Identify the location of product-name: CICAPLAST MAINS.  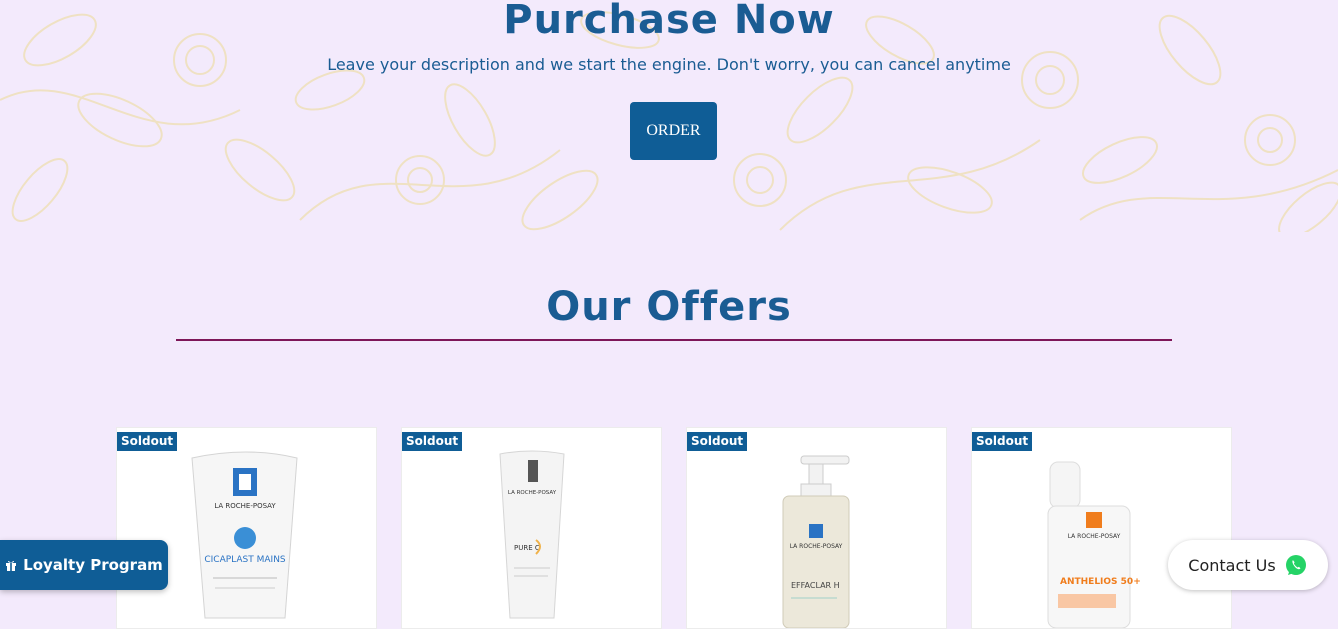
(245, 560).